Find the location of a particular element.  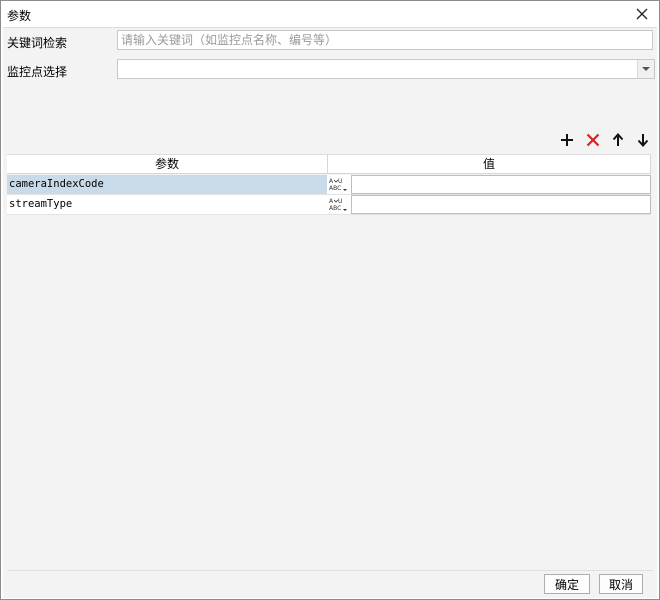

combobox-dropdown-button is located at coordinates (645, 69).